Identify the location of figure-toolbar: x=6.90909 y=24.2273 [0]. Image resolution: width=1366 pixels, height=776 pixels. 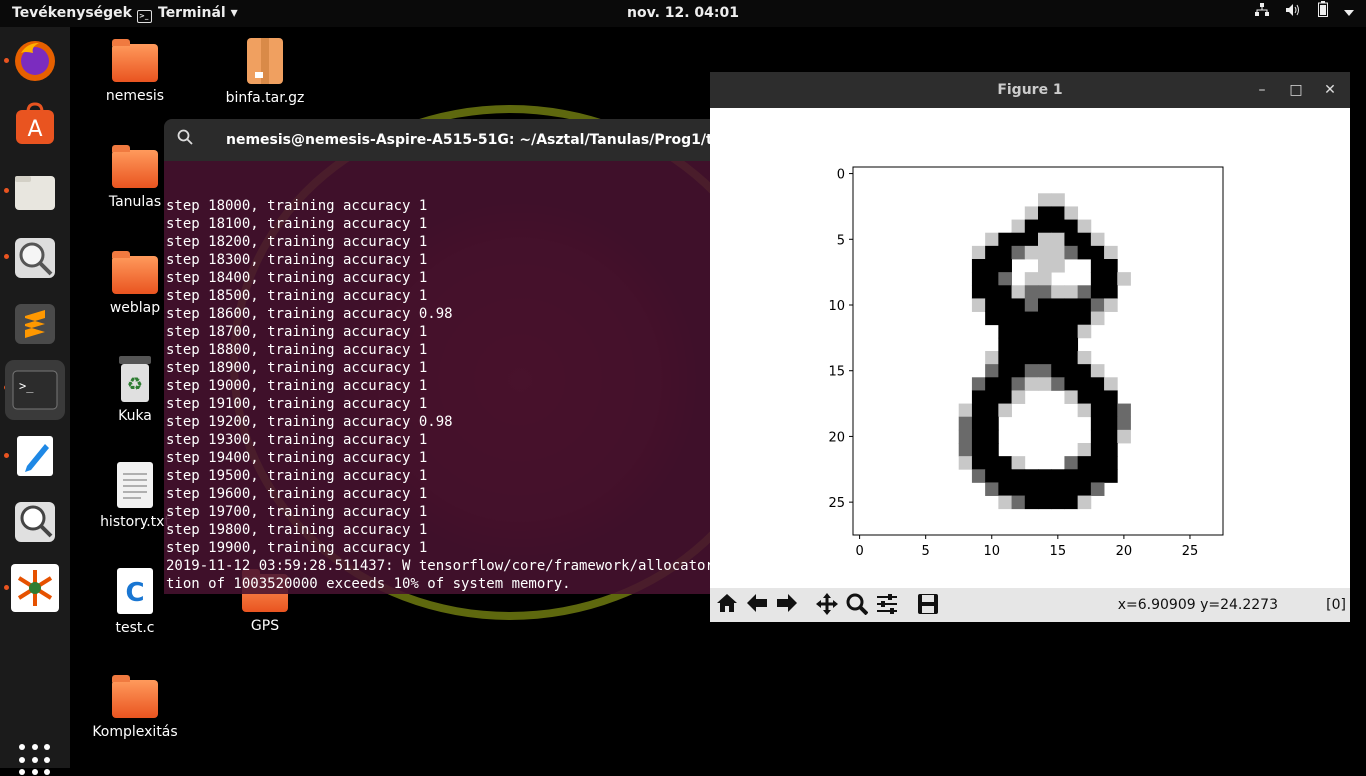
(1030, 605).